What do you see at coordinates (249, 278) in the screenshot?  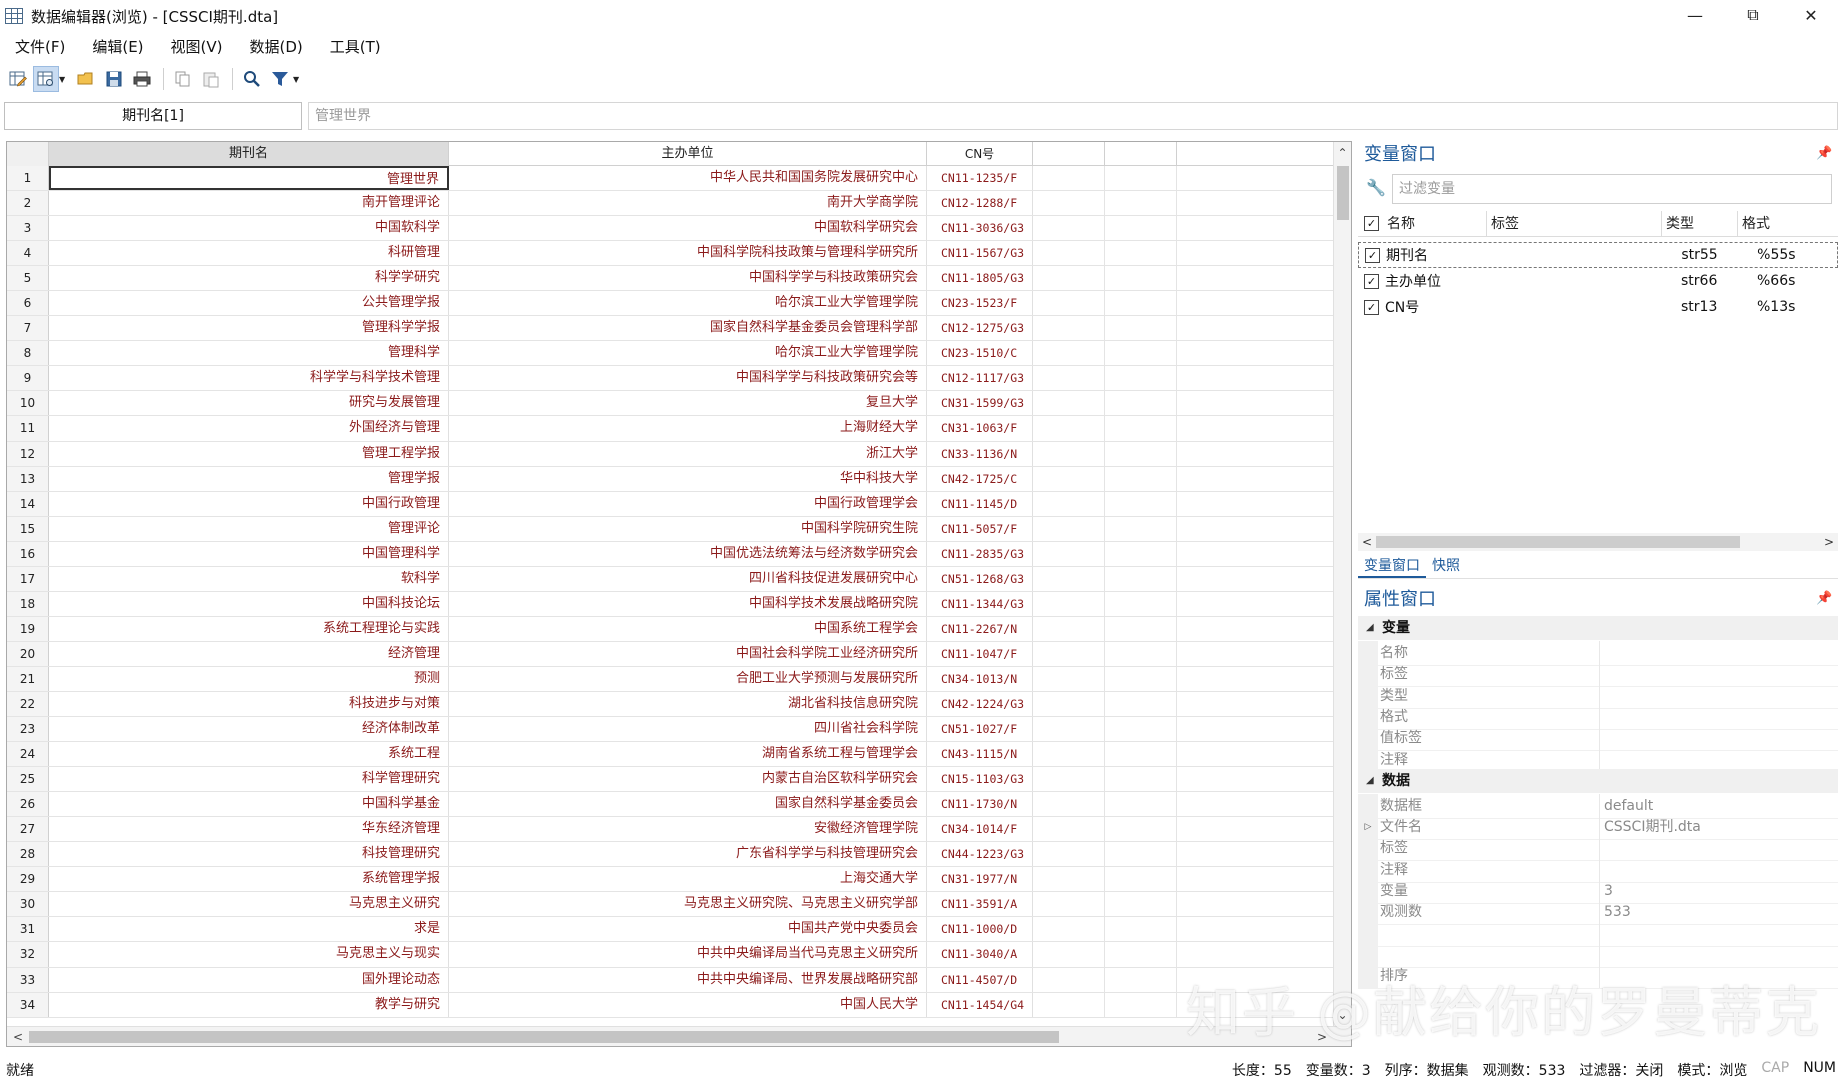 I see `cell-journal-name: 科学学研究` at bounding box center [249, 278].